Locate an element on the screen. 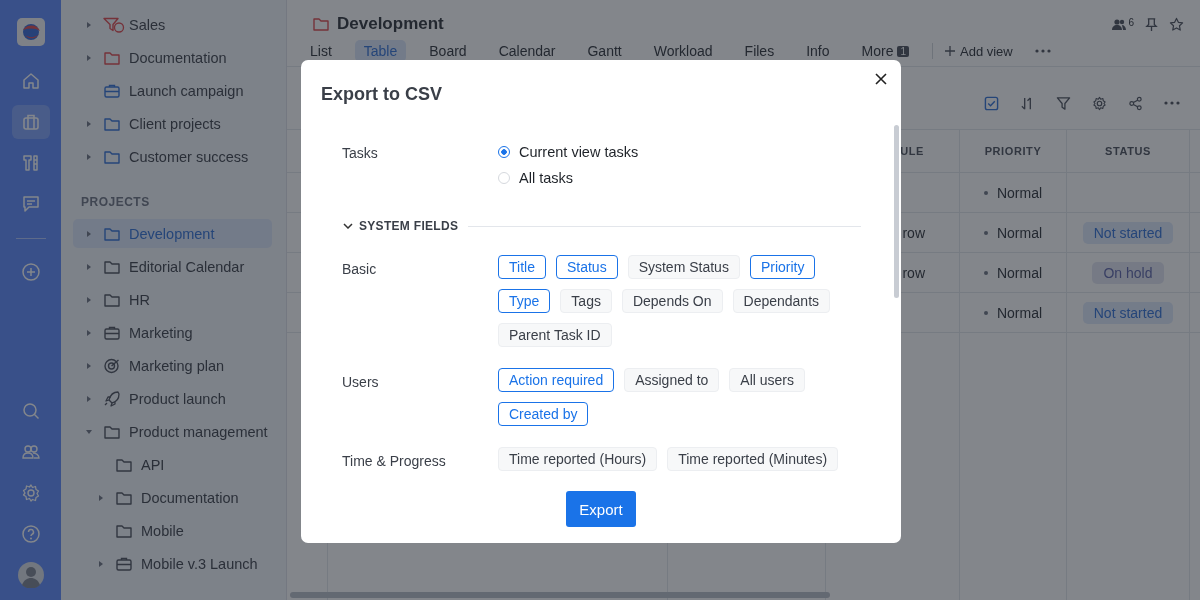 The image size is (1200, 600). field-chip: Status is located at coordinates (586, 267).